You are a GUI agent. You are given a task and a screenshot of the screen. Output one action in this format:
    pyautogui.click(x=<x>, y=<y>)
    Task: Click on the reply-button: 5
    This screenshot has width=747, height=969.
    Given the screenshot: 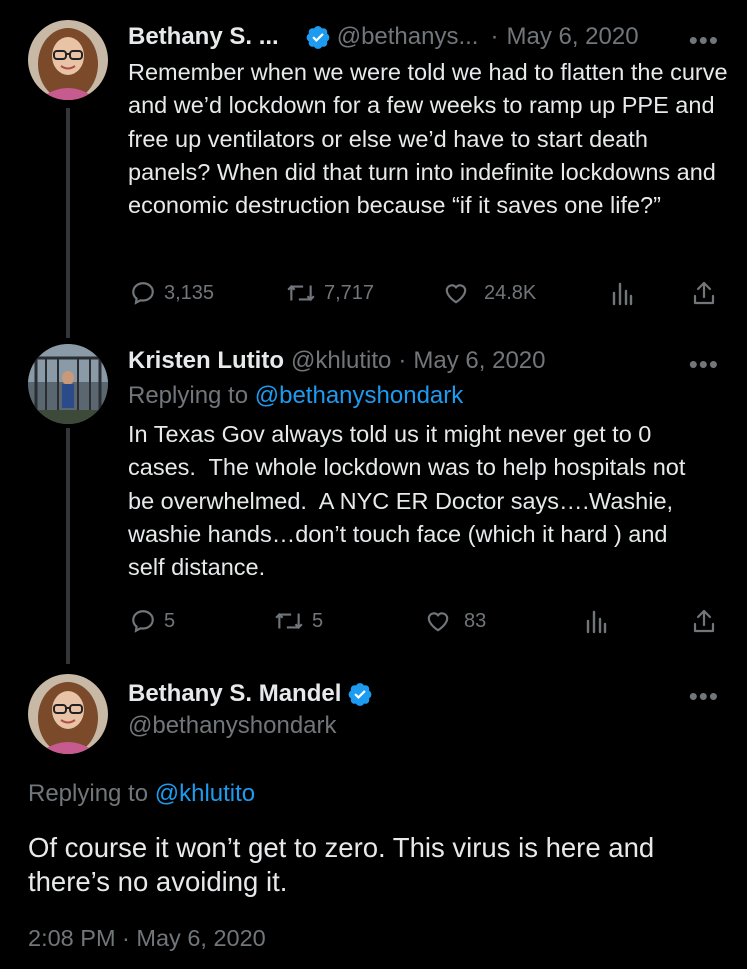 What is the action you would take?
    pyautogui.click(x=152, y=621)
    